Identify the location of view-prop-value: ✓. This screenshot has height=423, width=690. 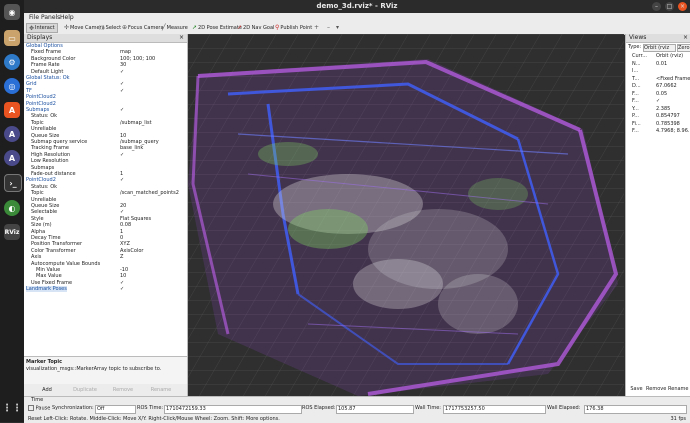
(673, 101).